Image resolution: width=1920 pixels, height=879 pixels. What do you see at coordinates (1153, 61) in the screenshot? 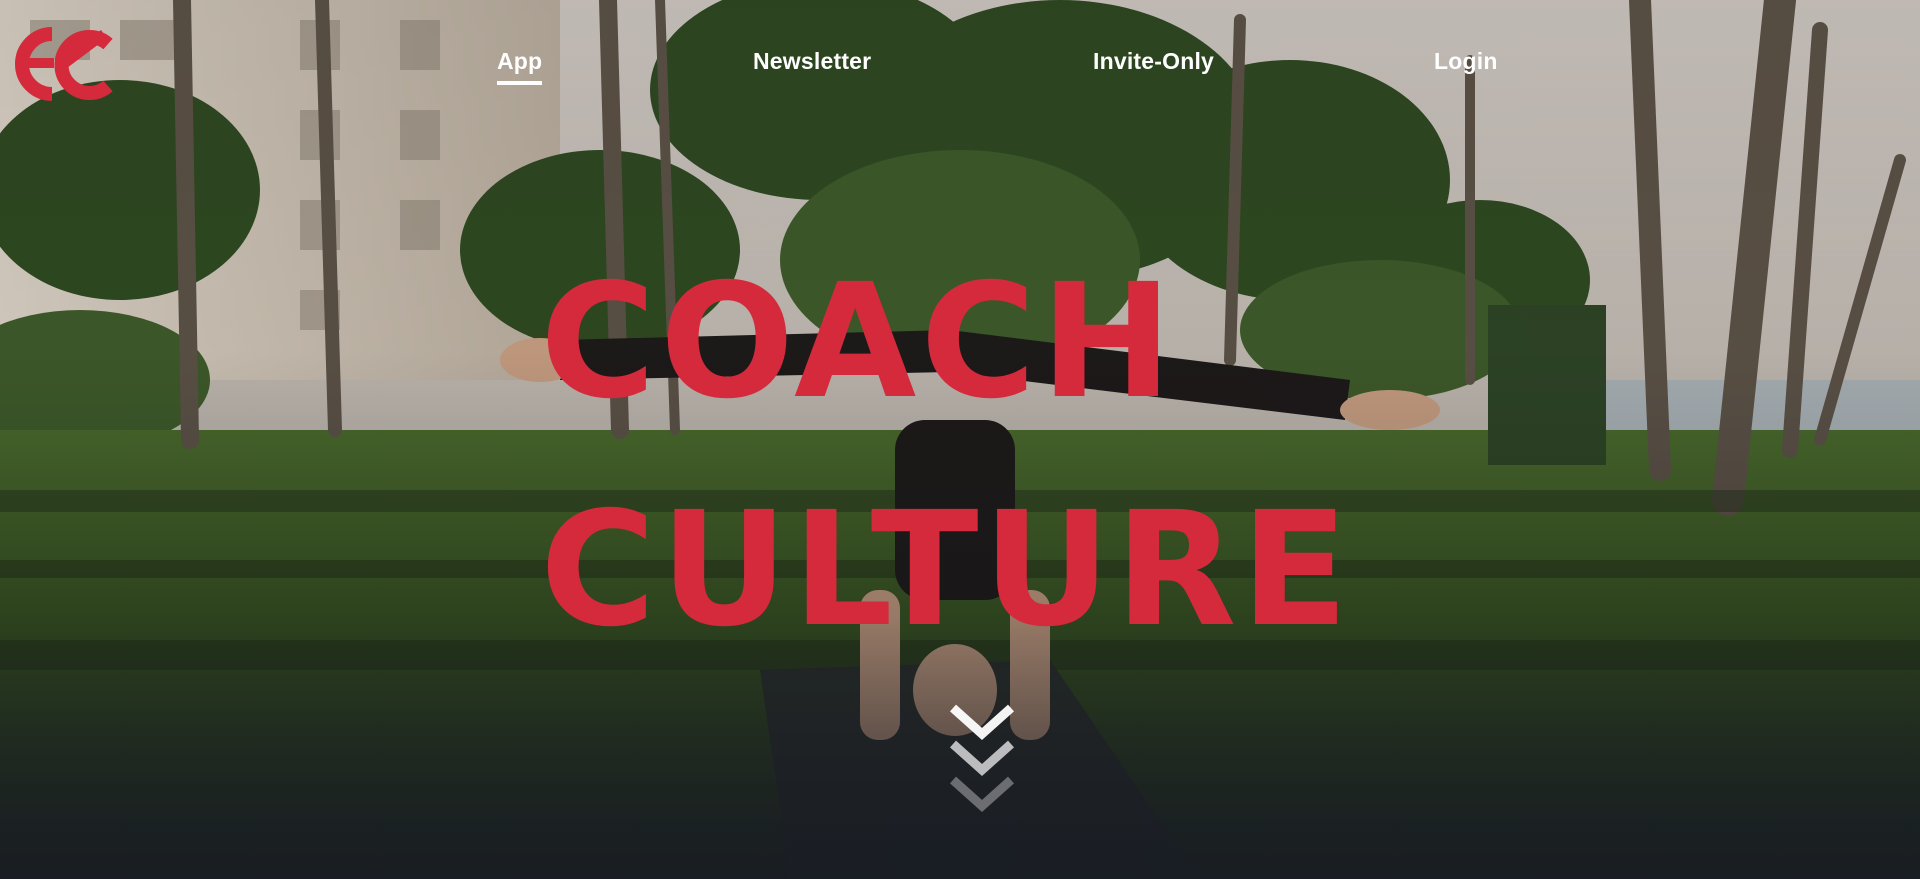
I see `nav-link-invite-only: Invite-Only` at bounding box center [1153, 61].